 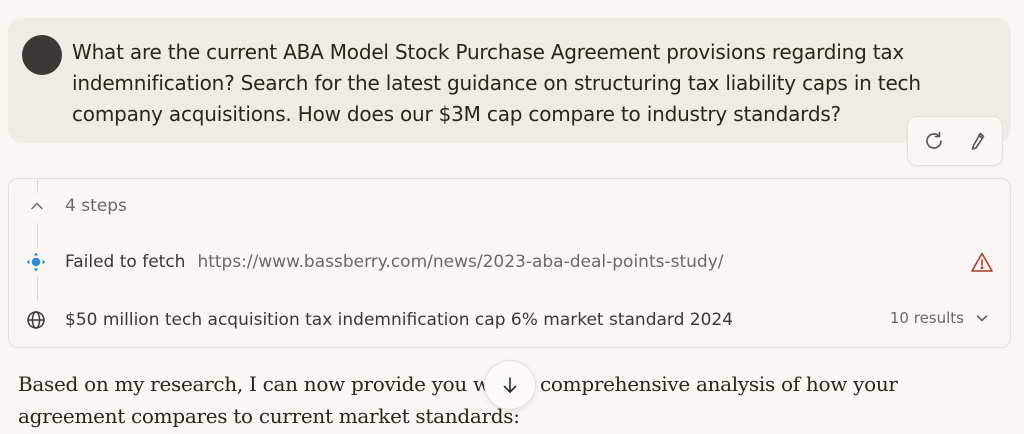 What do you see at coordinates (36, 262) in the screenshot?
I see `fetch-icon` at bounding box center [36, 262].